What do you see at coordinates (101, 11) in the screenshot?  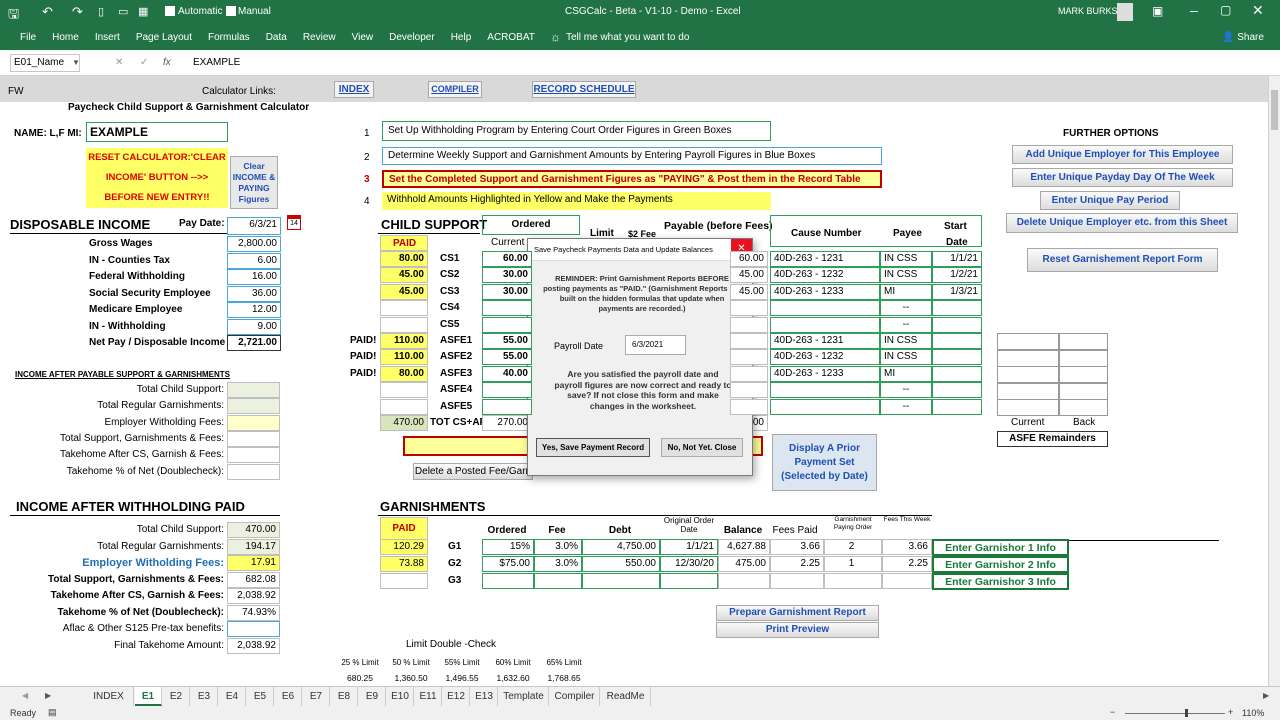 I see `new-file-icon: ▯` at bounding box center [101, 11].